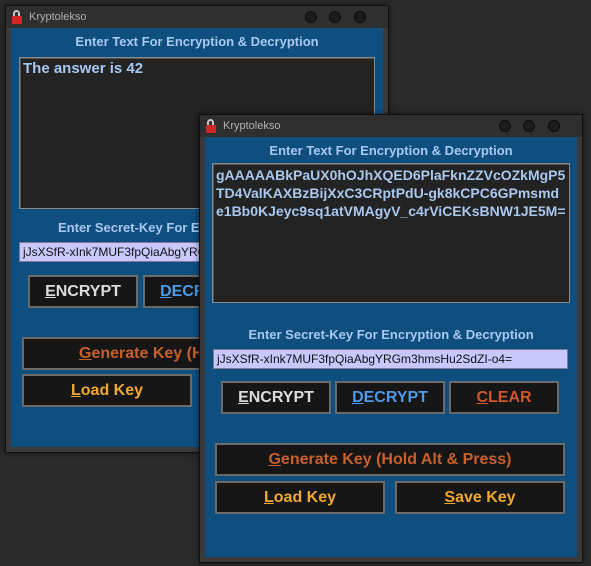 The image size is (591, 566). I want to click on front-titlebar: Kryptolekso, so click(391, 126).